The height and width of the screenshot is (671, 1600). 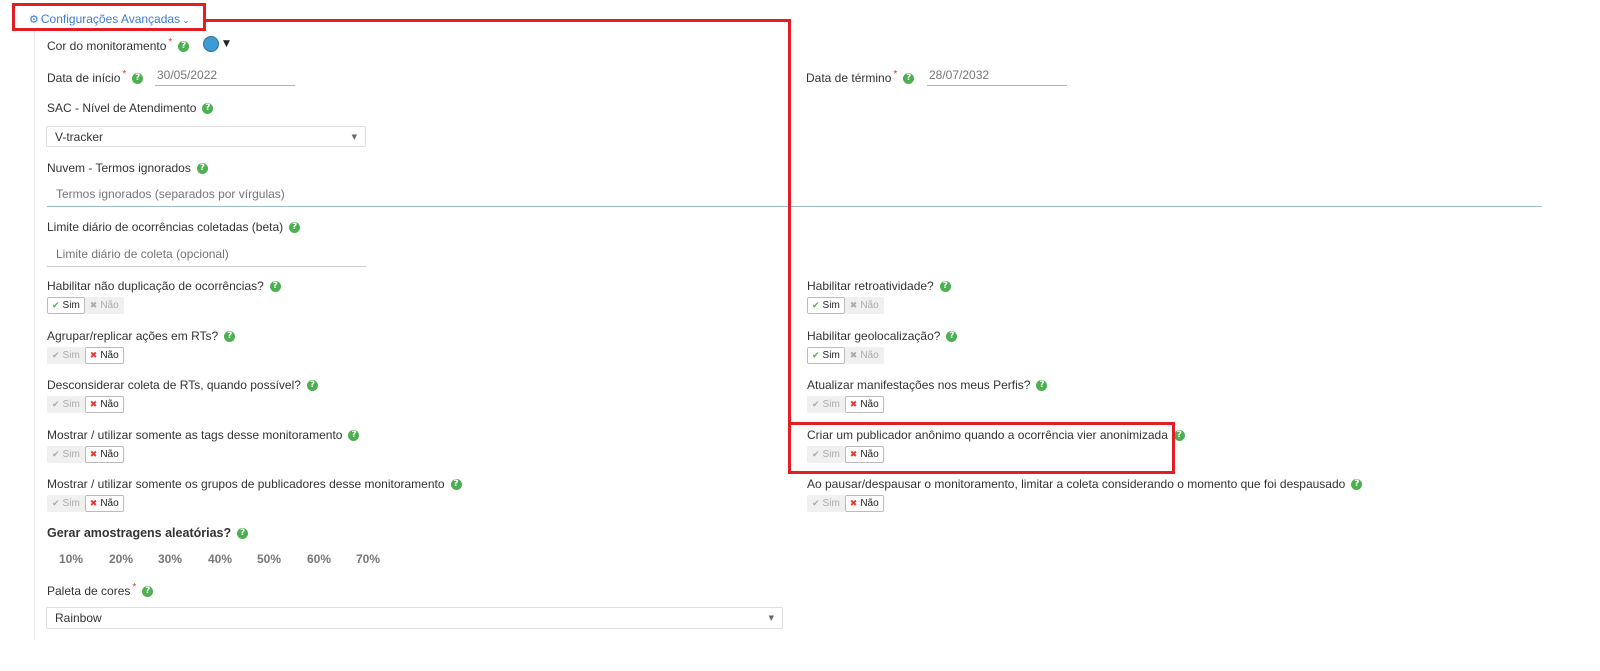 I want to click on sampling-option: 10%, so click(x=84, y=559).